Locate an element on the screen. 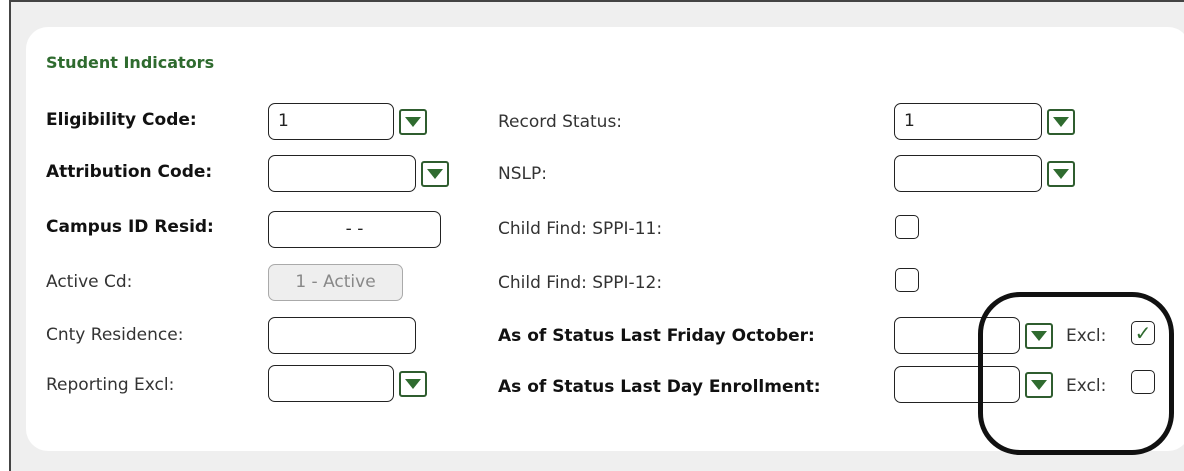 Image resolution: width=1184 pixels, height=471 pixels. child-find-sppi-11-label: Child Find: SPPI-11: is located at coordinates (580, 229).